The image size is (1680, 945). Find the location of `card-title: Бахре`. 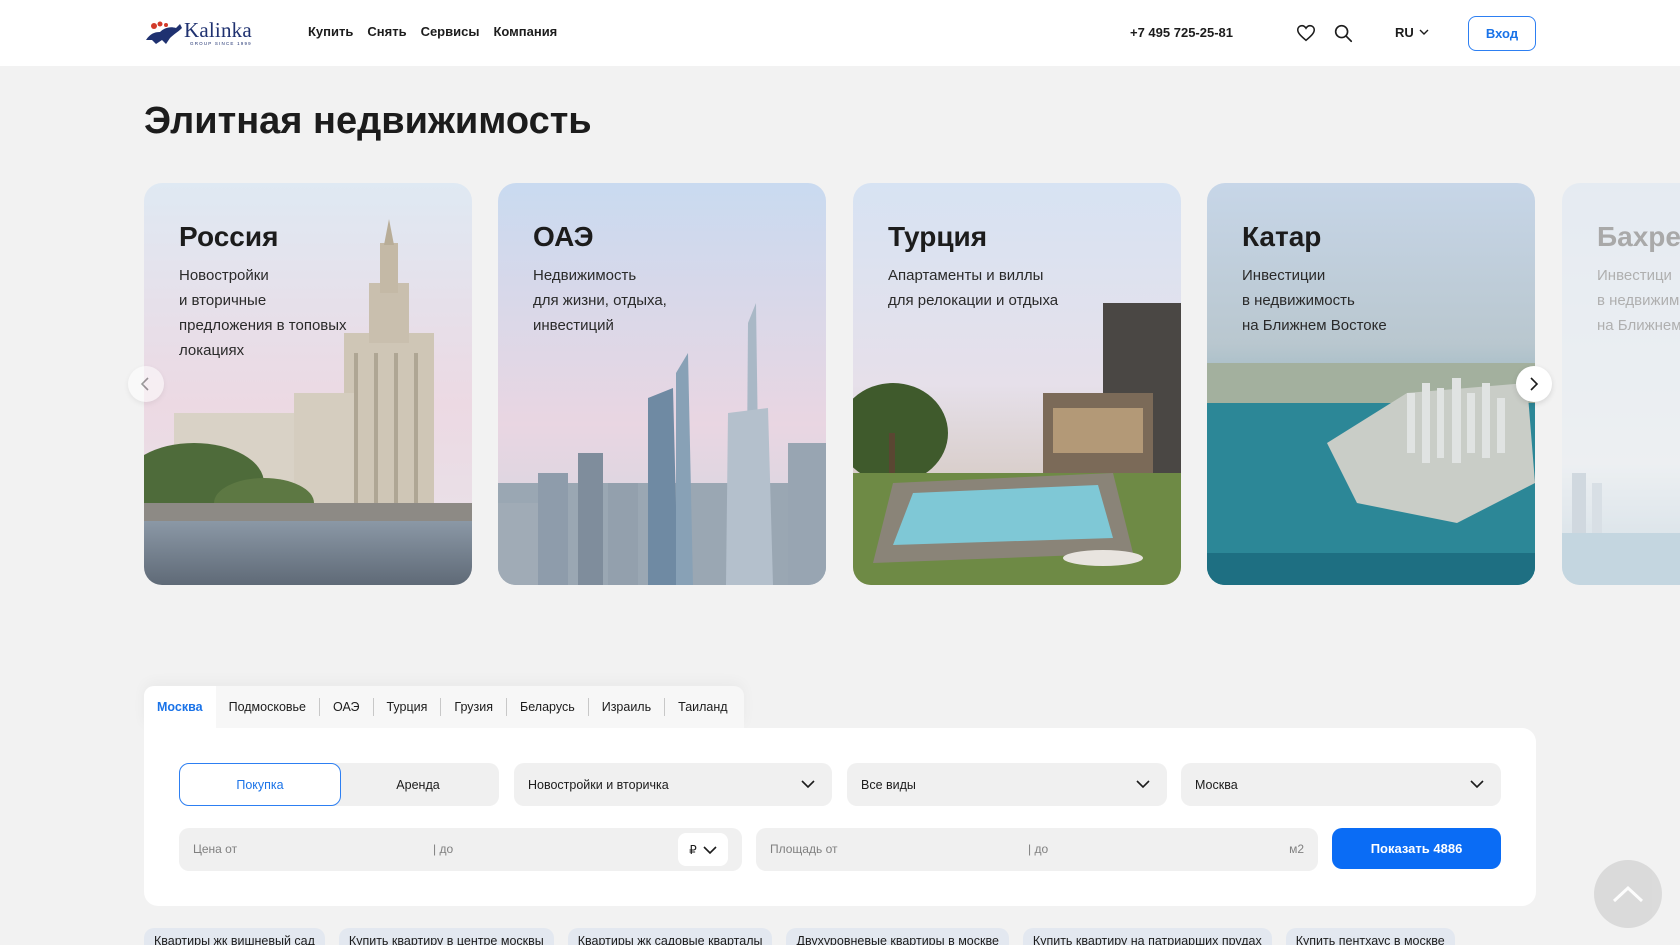

card-title: Бахре is located at coordinates (1638, 236).